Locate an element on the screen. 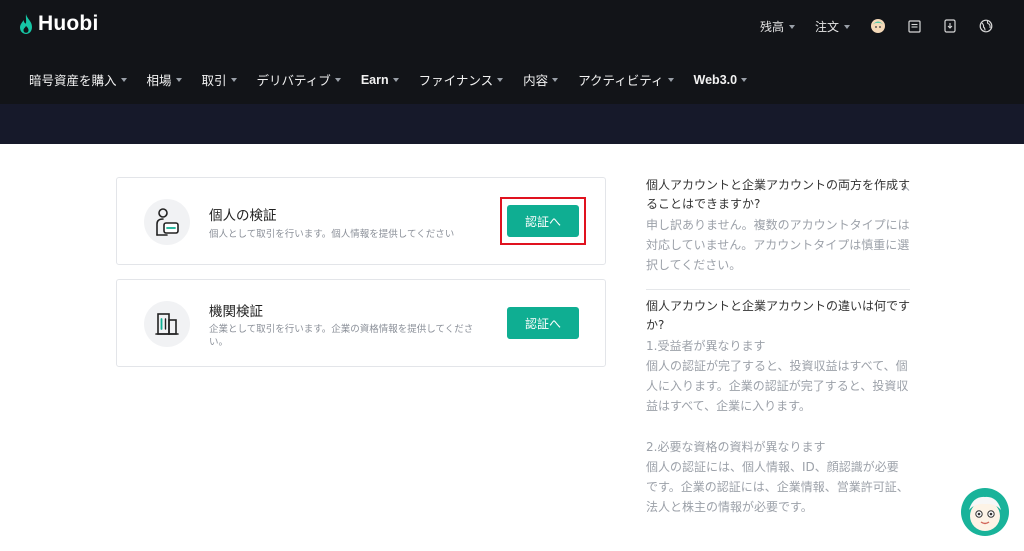  verify-individual-button: 認証へ is located at coordinates (543, 221).